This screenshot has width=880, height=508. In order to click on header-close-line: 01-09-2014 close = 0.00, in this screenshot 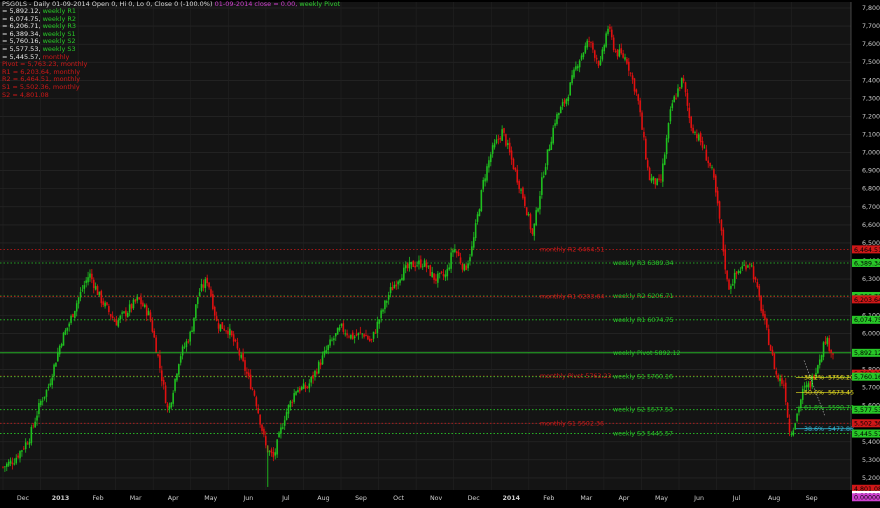, I will do `click(256, 4)`.